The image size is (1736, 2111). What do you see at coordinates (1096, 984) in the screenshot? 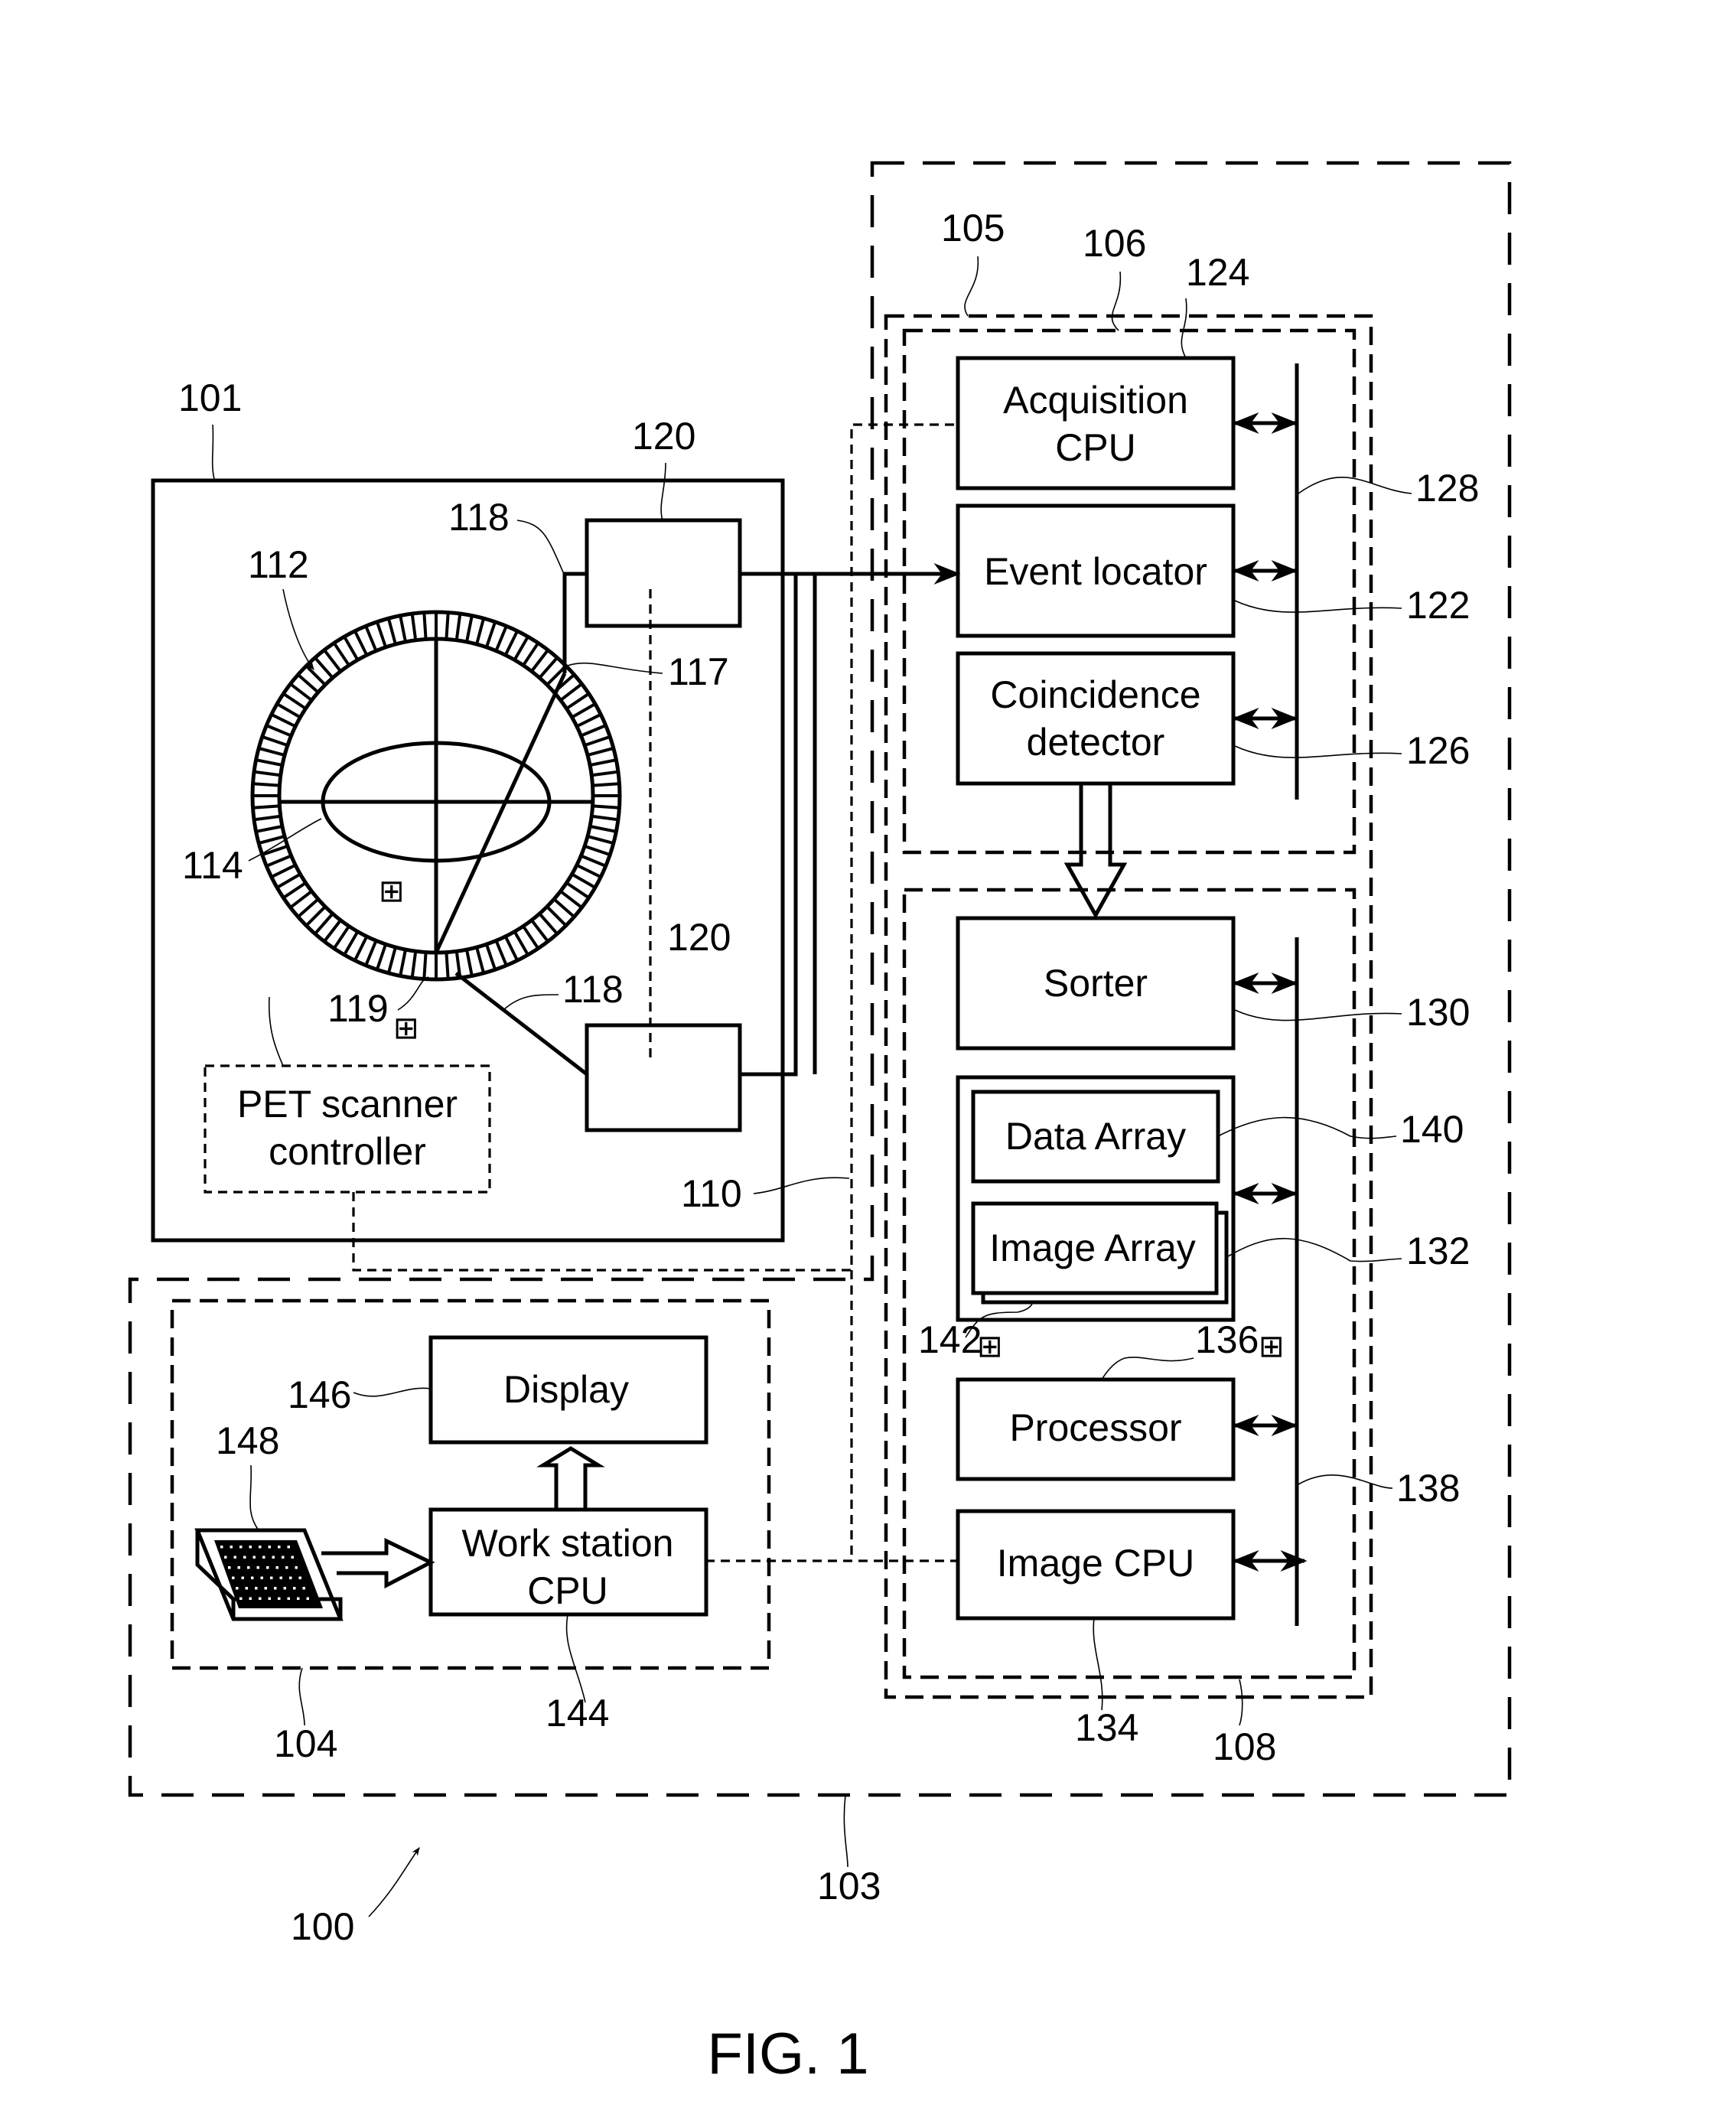
I see `sorter-label: Sorter` at bounding box center [1096, 984].